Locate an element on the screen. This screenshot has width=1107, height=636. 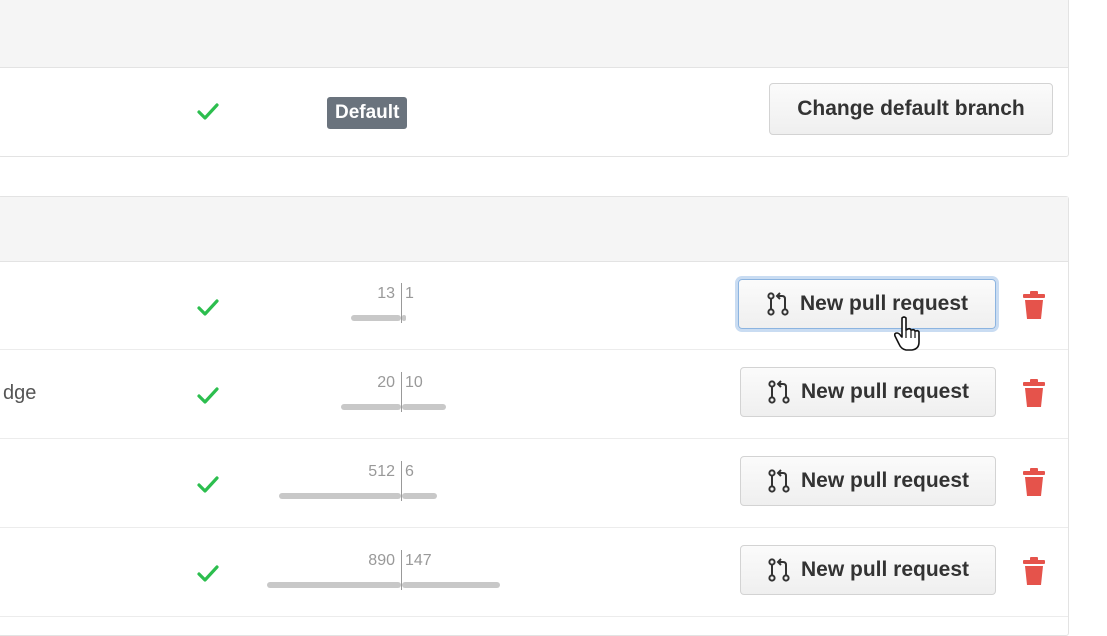
branch-row: 890 147 New pull request is located at coordinates (534, 572).